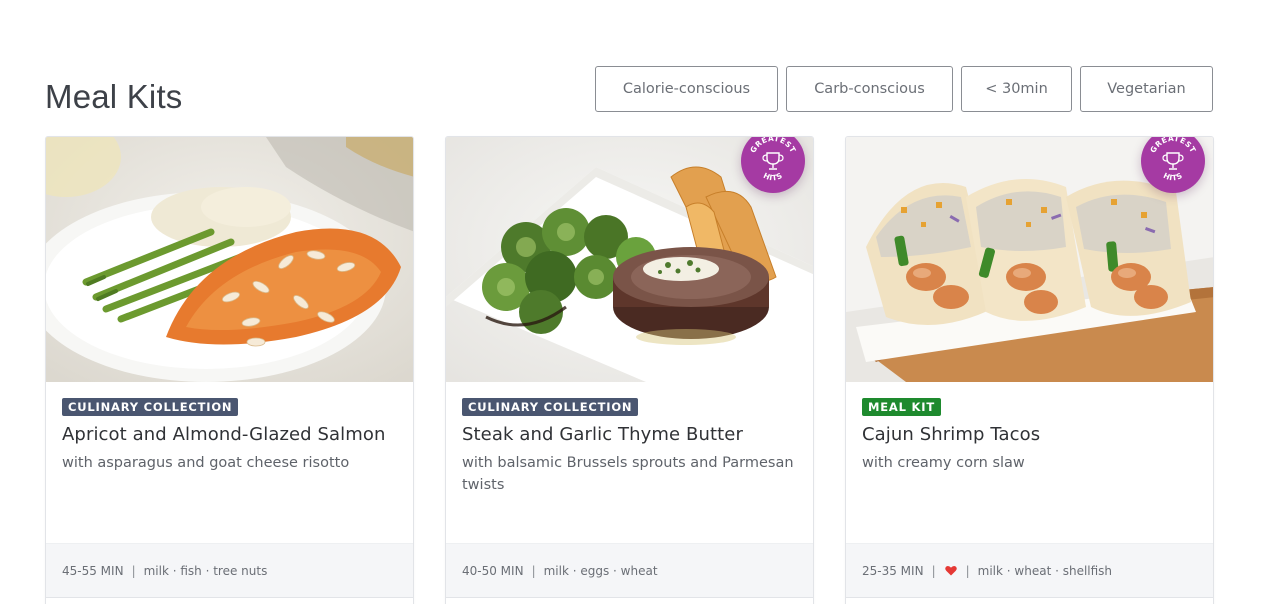 The image size is (1279, 604). What do you see at coordinates (951, 571) in the screenshot?
I see `heart-icon` at bounding box center [951, 571].